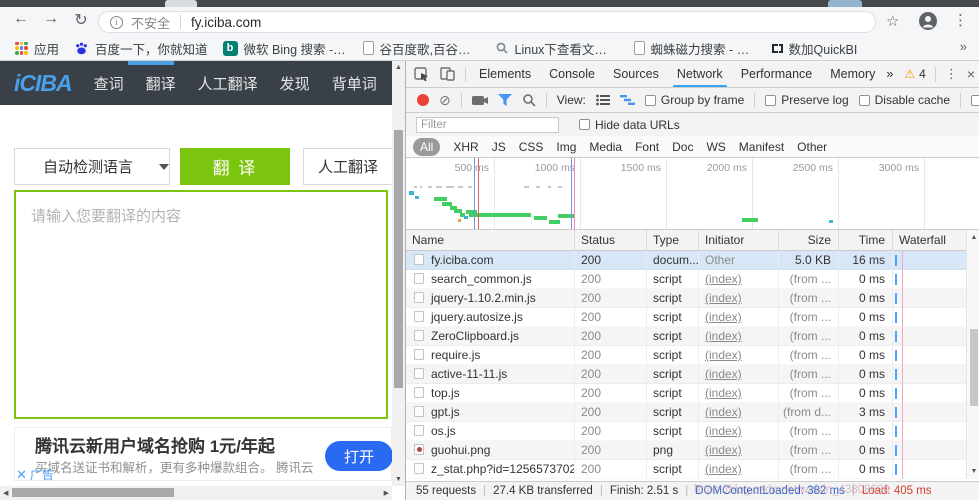 The width and height of the screenshot is (979, 500). Describe the element at coordinates (490, 355) in the screenshot. I see `request-name: require.js` at that location.